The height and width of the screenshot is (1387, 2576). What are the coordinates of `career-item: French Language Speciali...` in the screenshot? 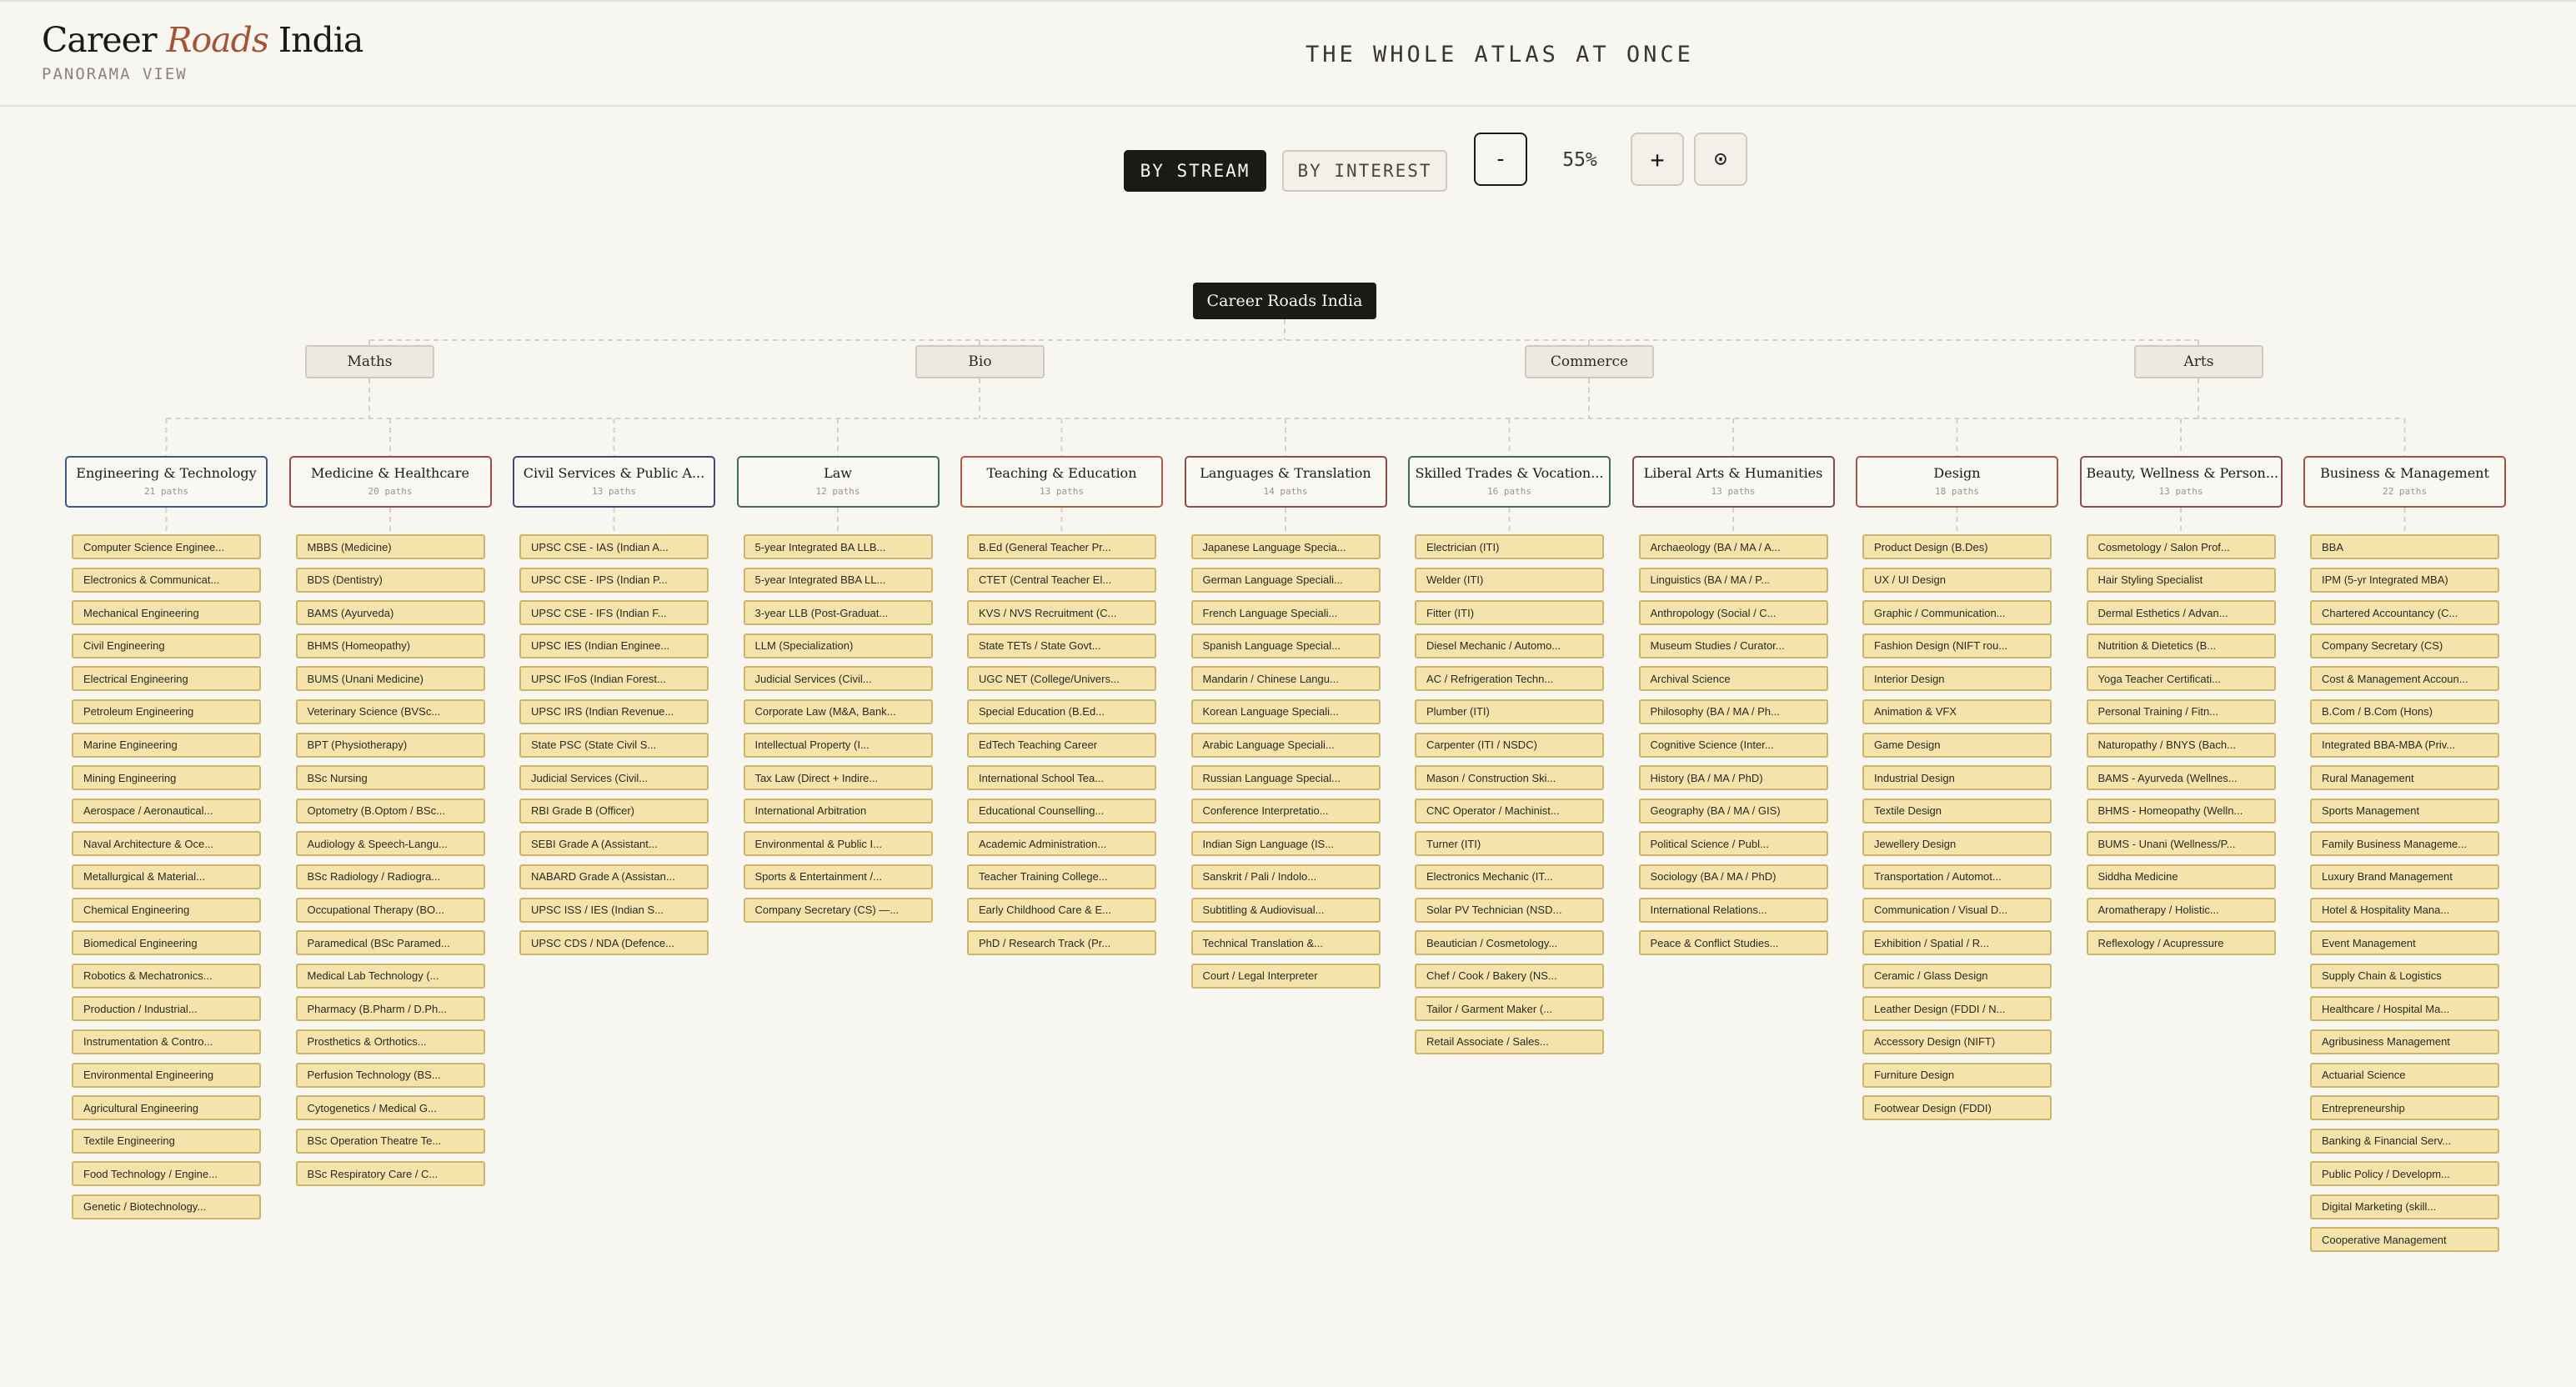 It's located at (1285, 613).